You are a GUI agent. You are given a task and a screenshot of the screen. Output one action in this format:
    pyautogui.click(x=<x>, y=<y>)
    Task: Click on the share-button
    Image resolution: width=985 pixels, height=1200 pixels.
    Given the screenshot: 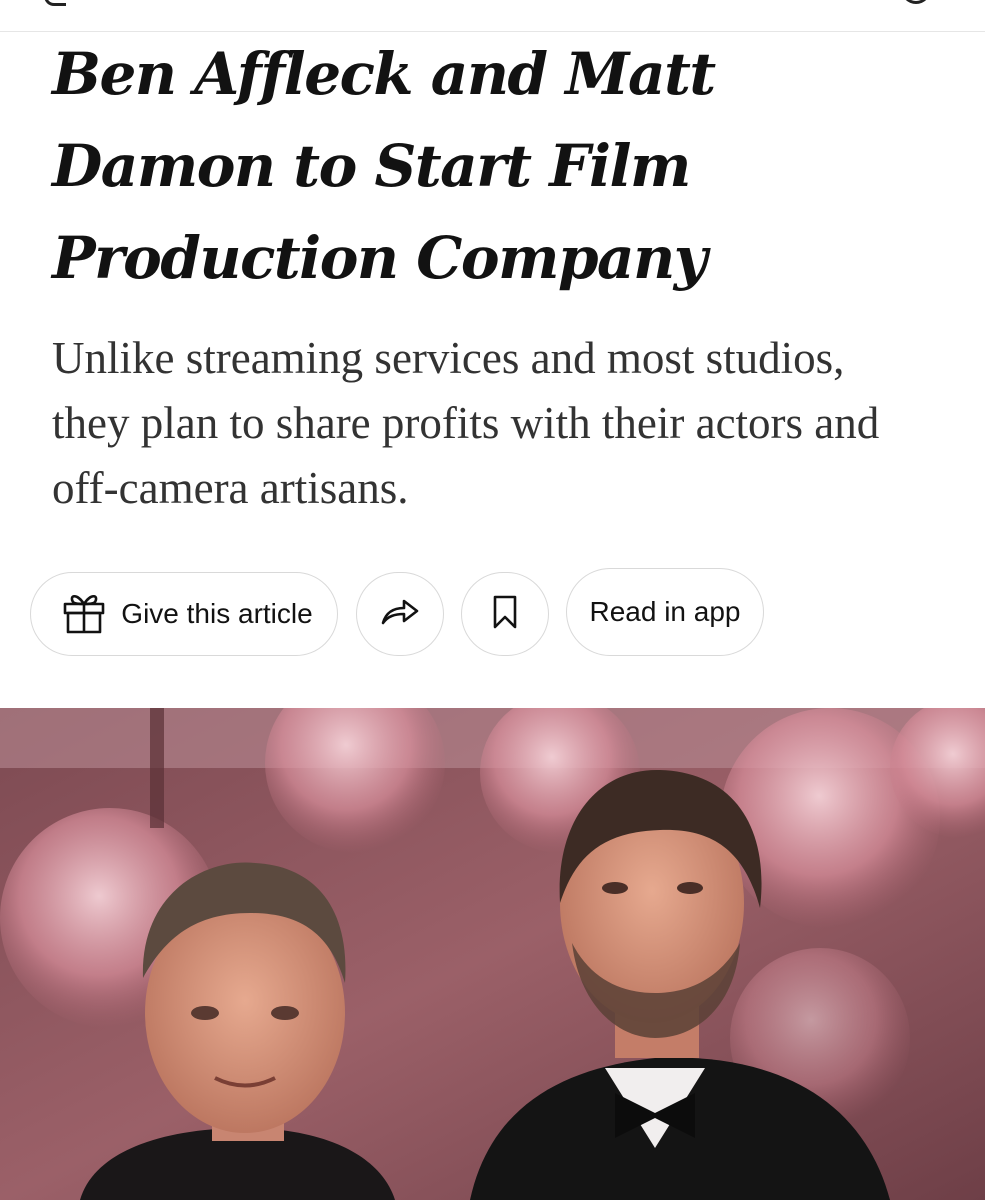 What is the action you would take?
    pyautogui.click(x=400, y=614)
    